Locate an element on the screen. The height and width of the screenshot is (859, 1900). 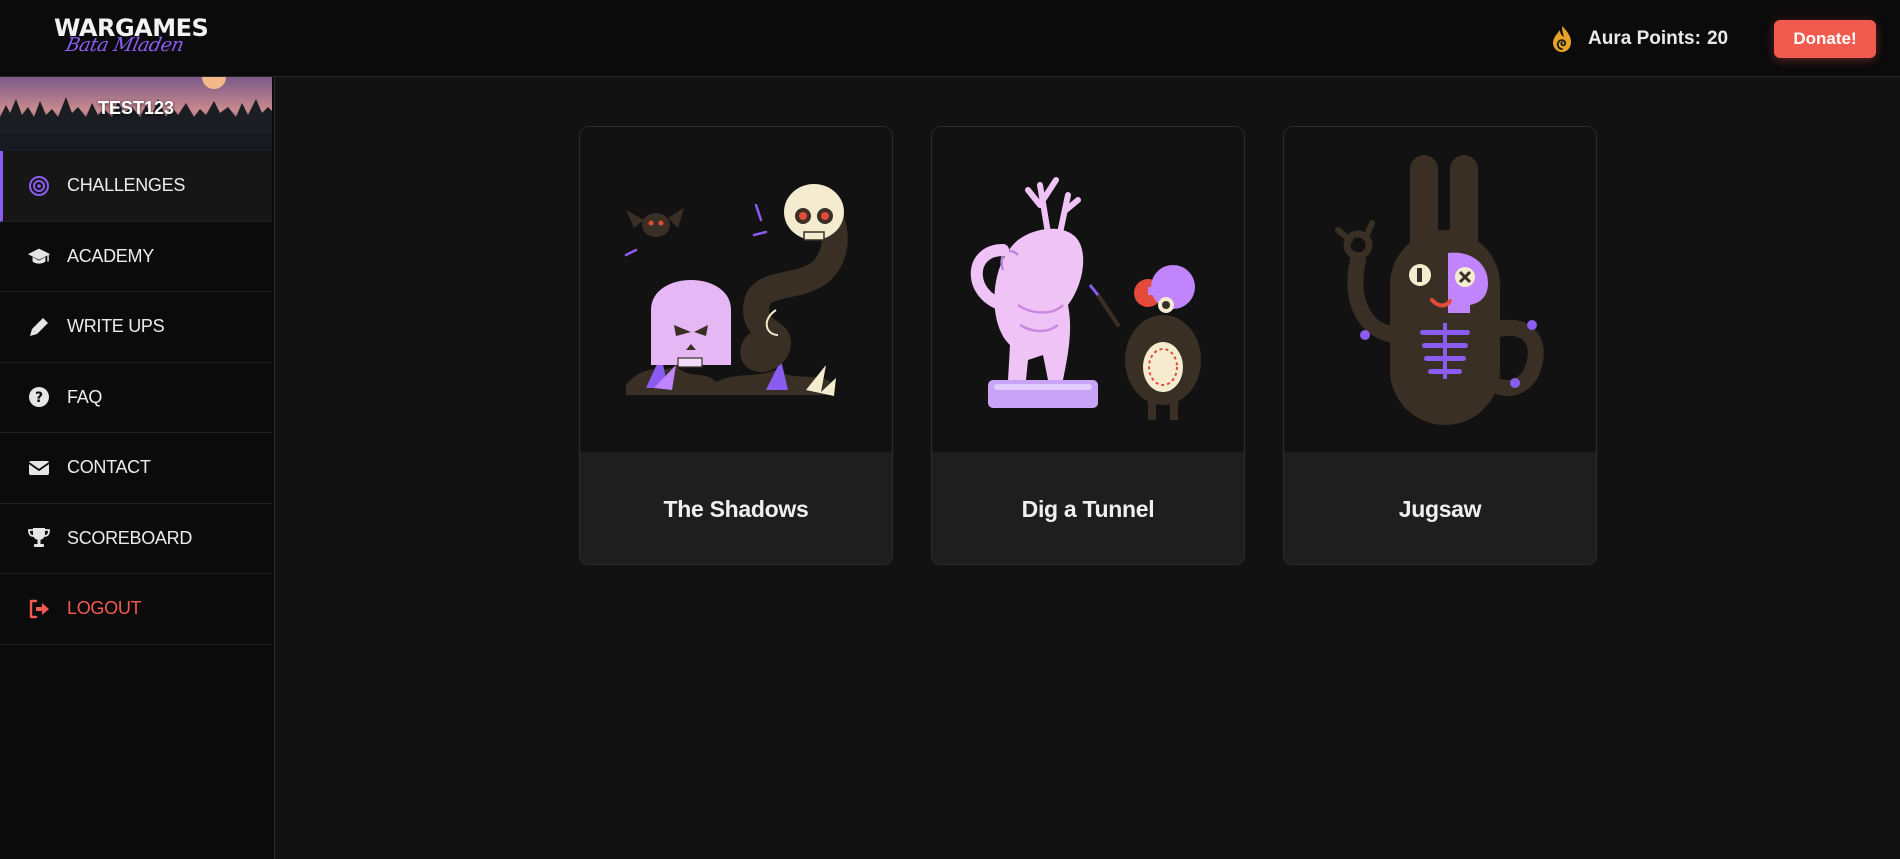
aura-label: Aura Points: is located at coordinates (1644, 38).